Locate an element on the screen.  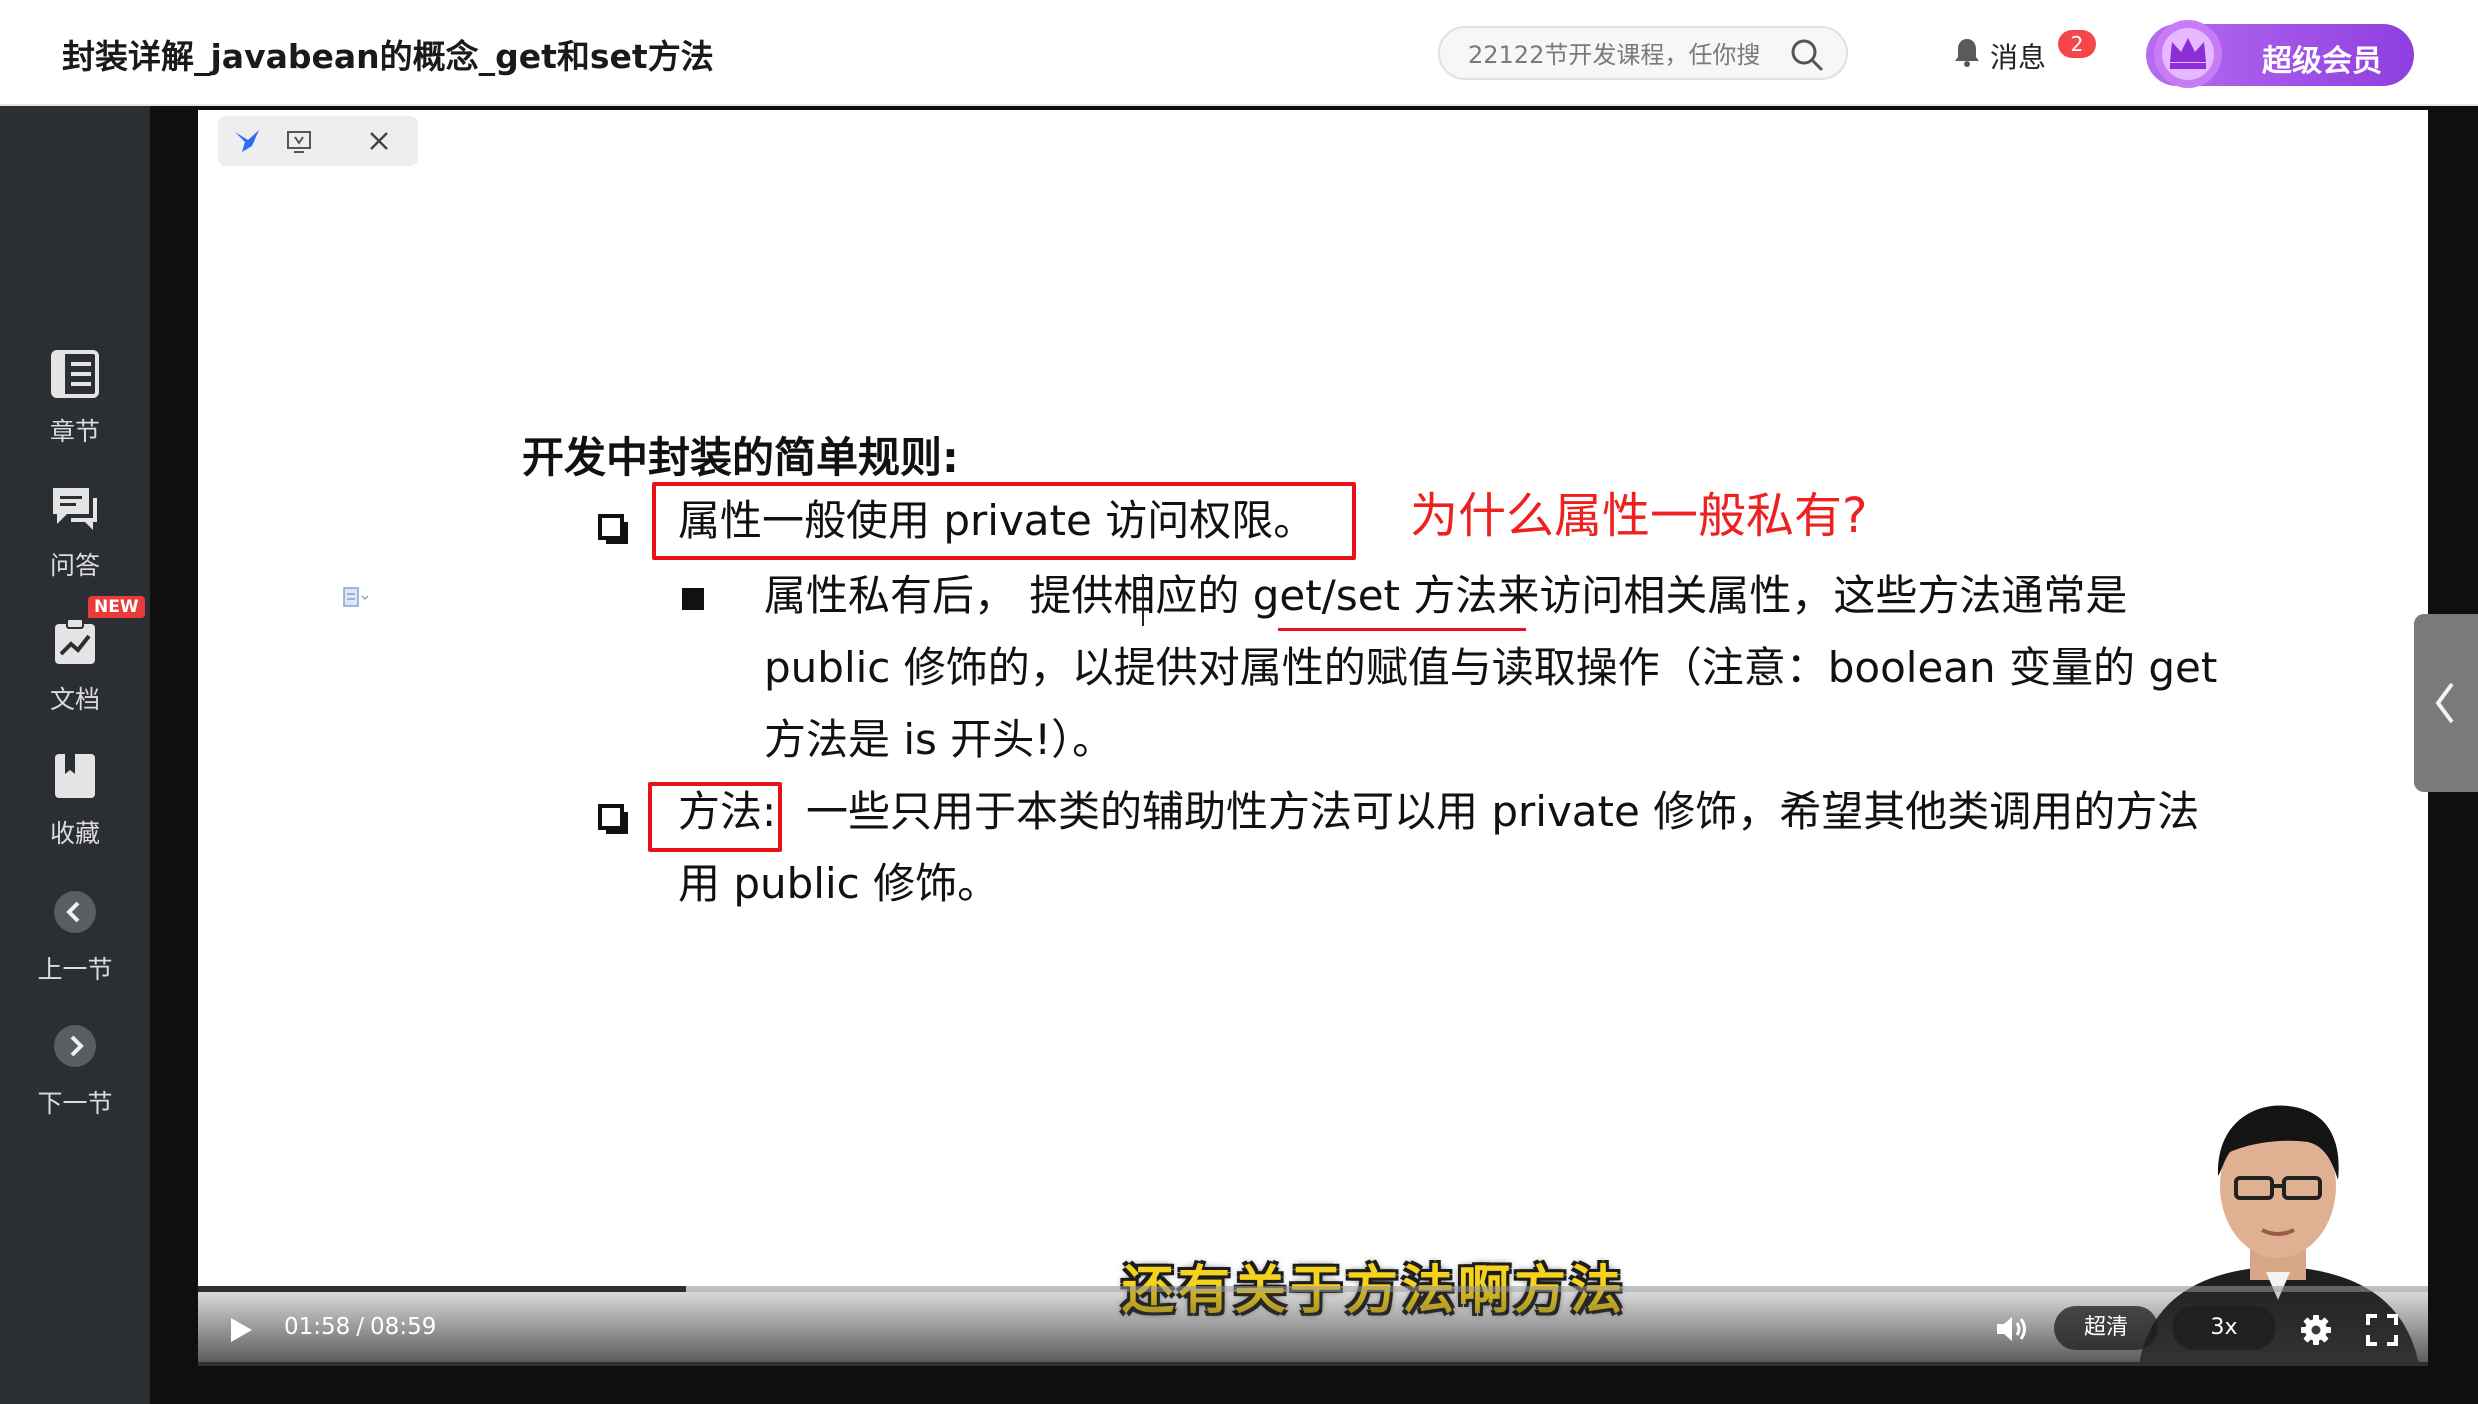
sub-bullet-line-1: 属性私有后， 提供相应的 get/set 方法来访问相关属性，这些方法通常是 is located at coordinates (1446, 595).